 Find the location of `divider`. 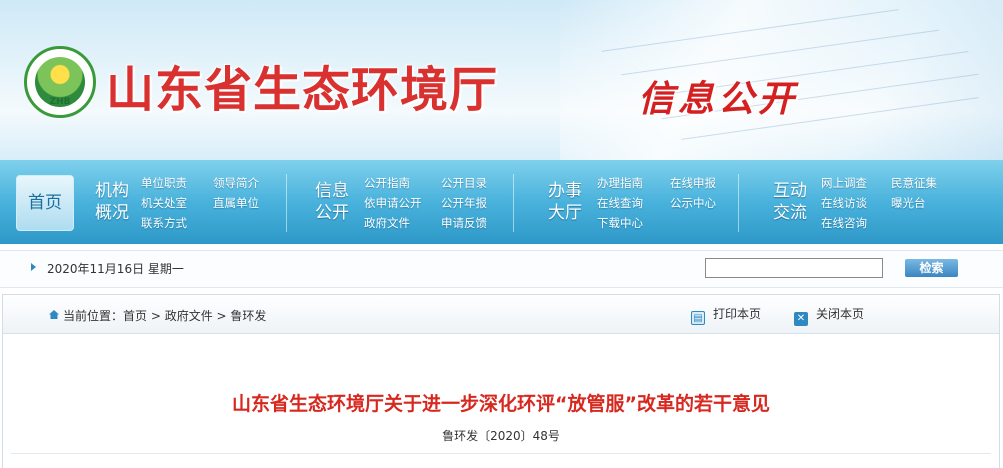

divider is located at coordinates (501, 453).